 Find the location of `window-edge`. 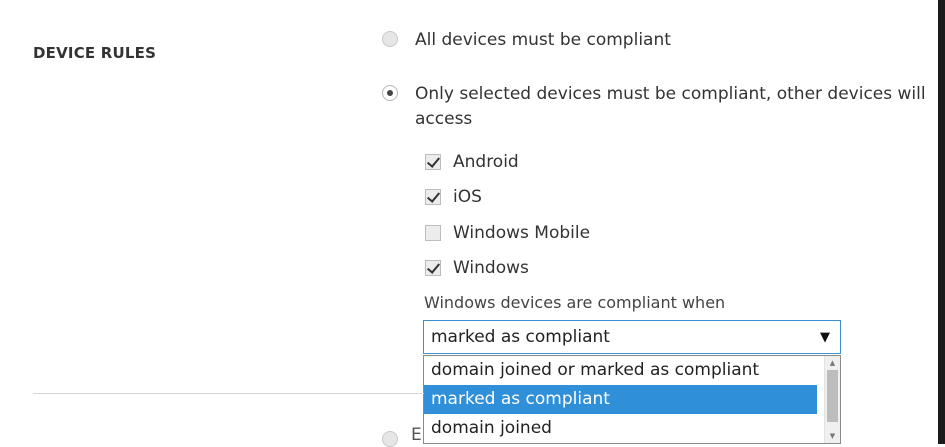

window-edge is located at coordinates (941, 222).